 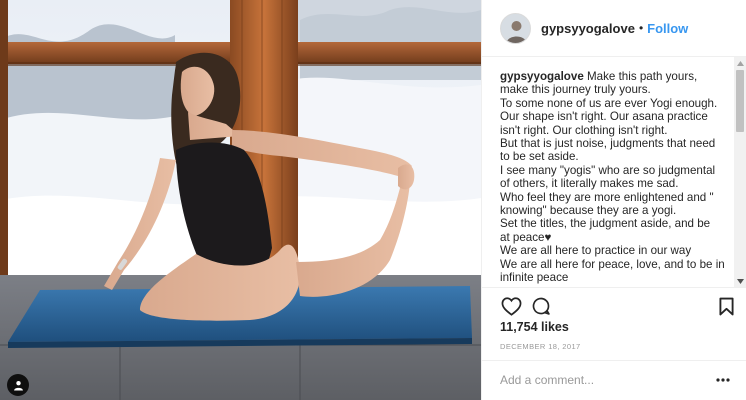 I want to click on caption-line: To some none of us are ever Yogi enough., so click(x=609, y=103).